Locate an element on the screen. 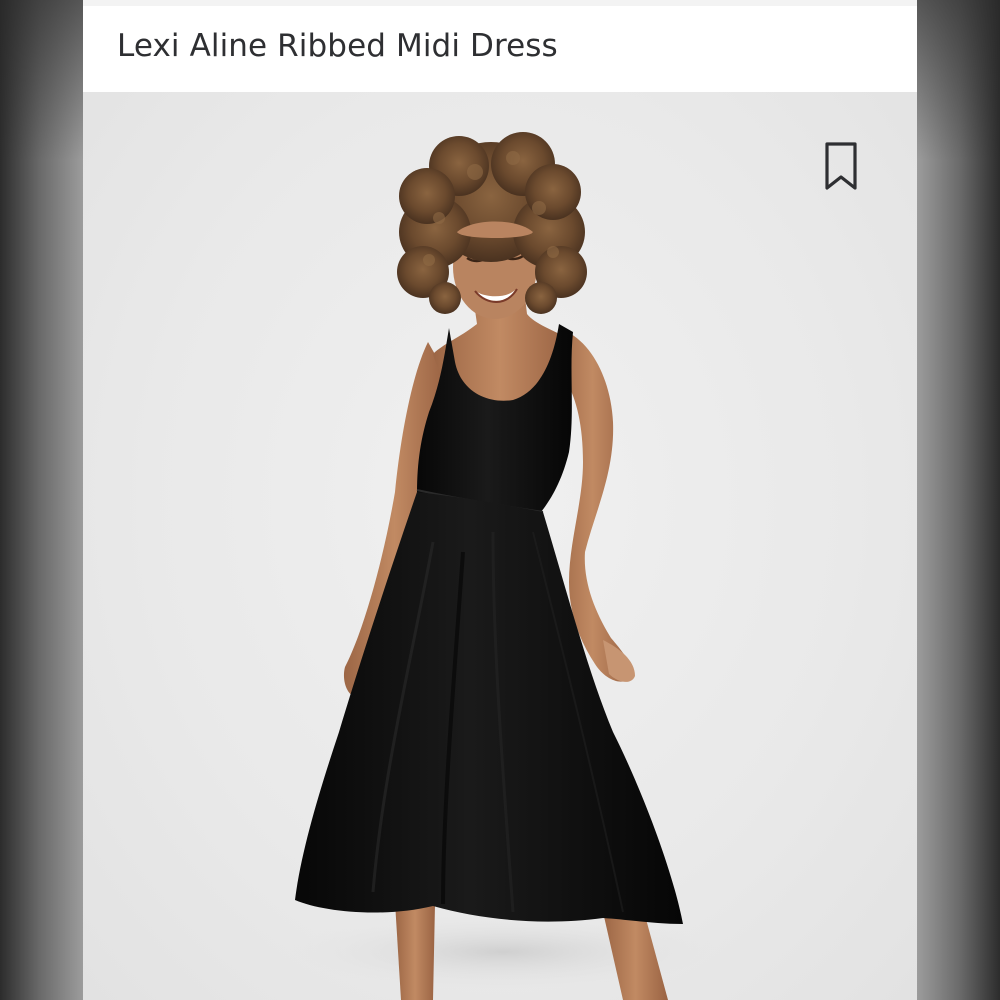  save-to-list-button is located at coordinates (841, 167).